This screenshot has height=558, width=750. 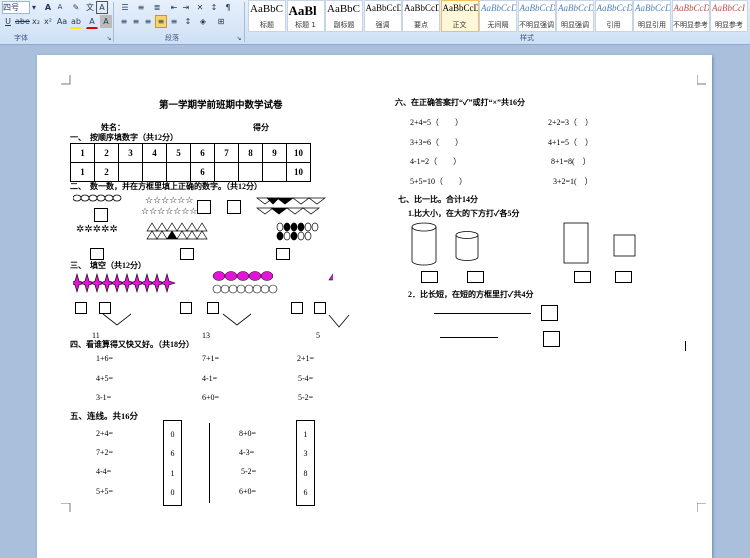 I want to click on style-name: 标题 1, so click(x=305, y=25).